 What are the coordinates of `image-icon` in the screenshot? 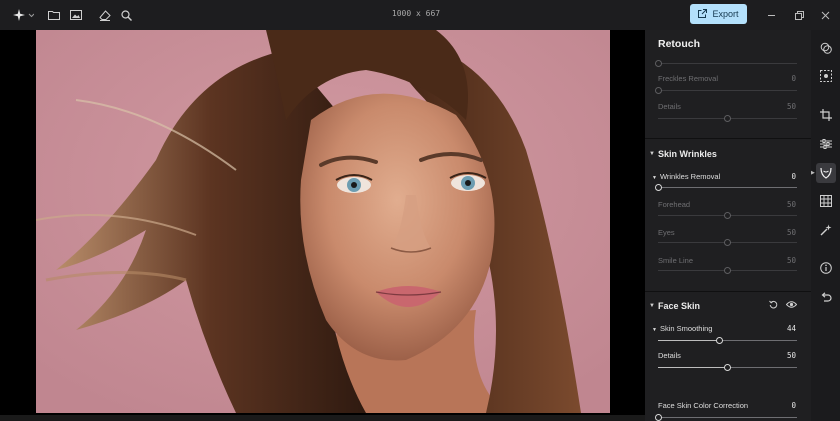 It's located at (76, 15).